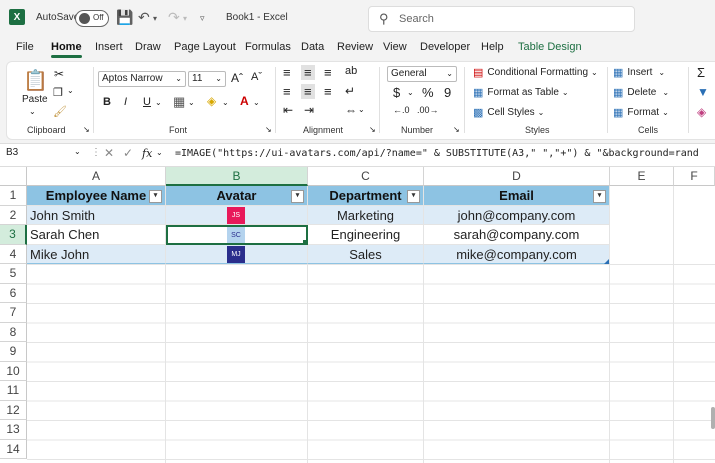 The width and height of the screenshot is (715, 463). Describe the element at coordinates (237, 254) in the screenshot. I see `avatar-cell: MJ` at that location.